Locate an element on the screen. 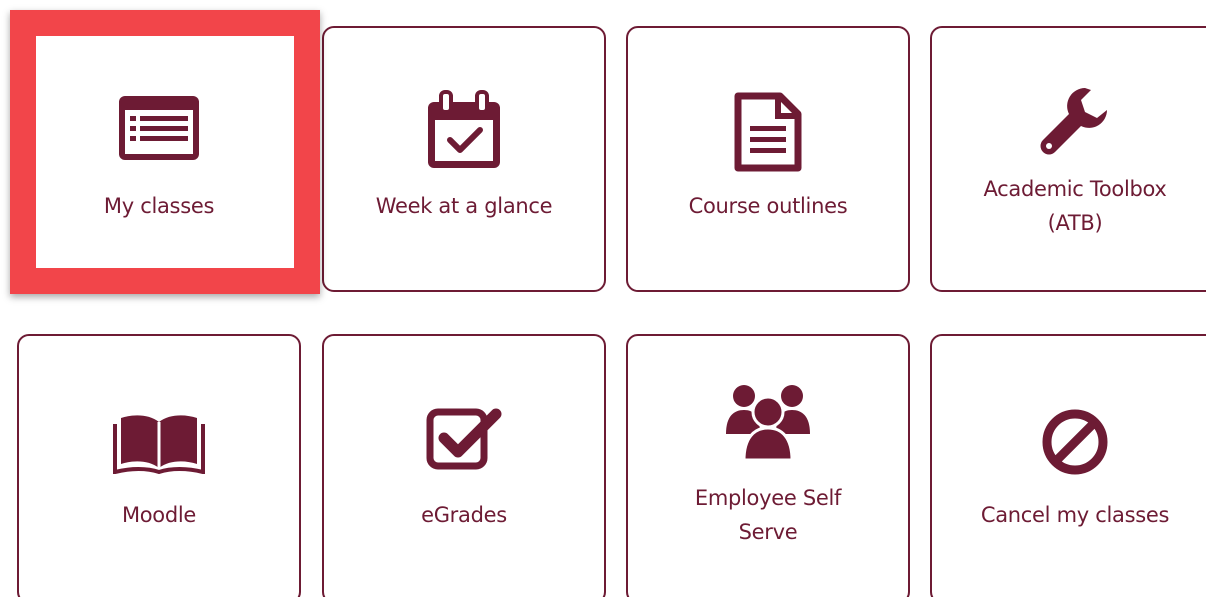 The image size is (1206, 597). open-book-icon is located at coordinates (159, 442).